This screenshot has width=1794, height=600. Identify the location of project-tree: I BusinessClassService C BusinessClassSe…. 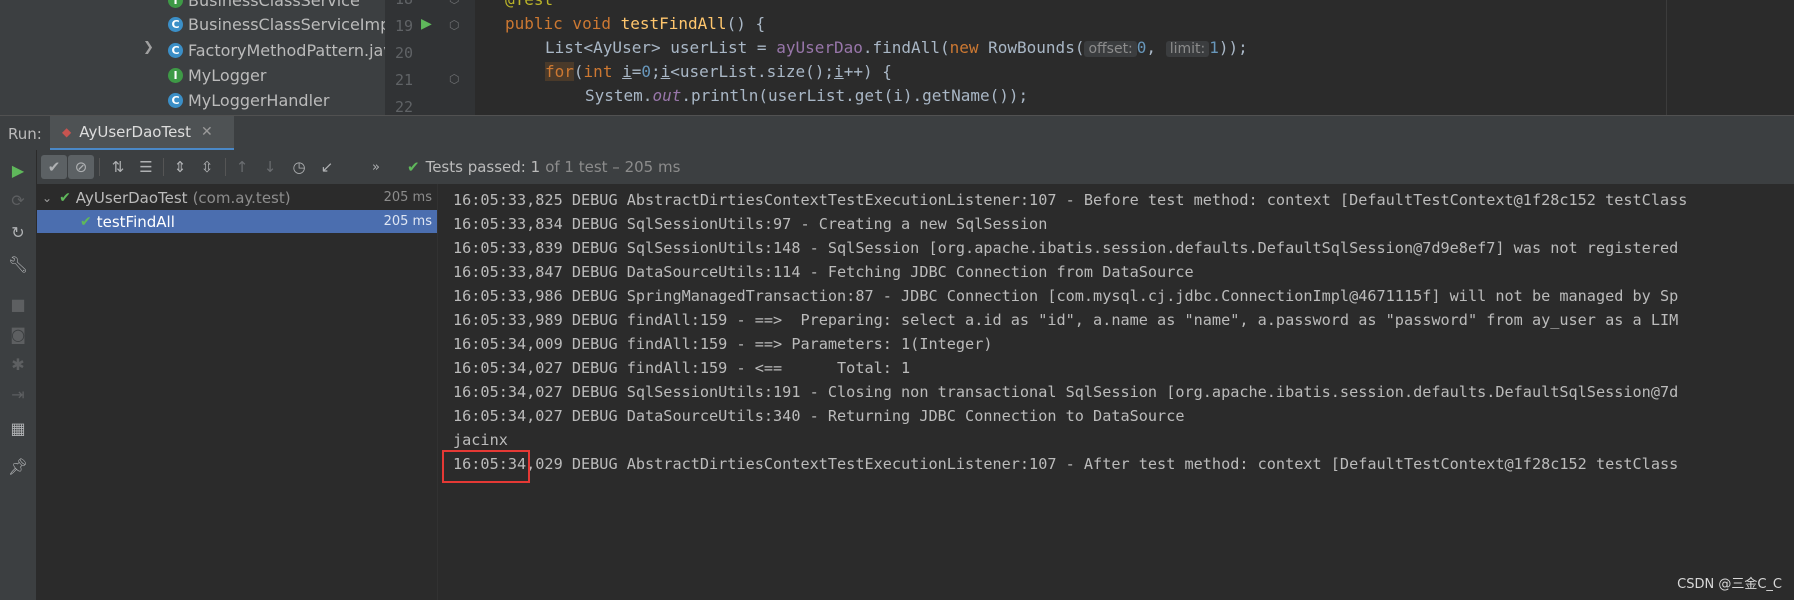
(192, 57).